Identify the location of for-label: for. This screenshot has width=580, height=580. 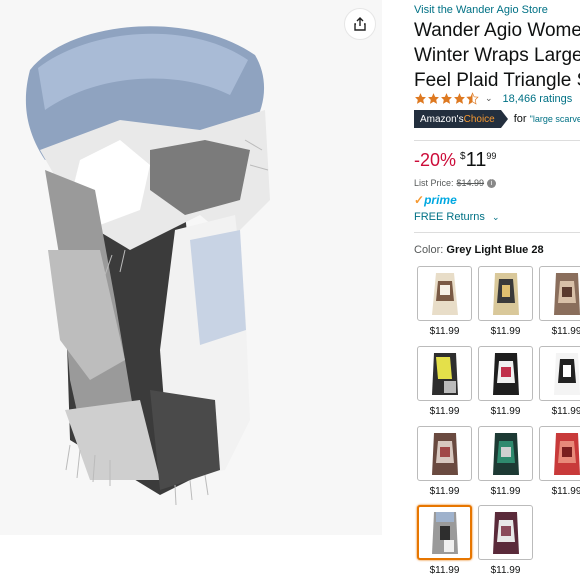
(520, 119).